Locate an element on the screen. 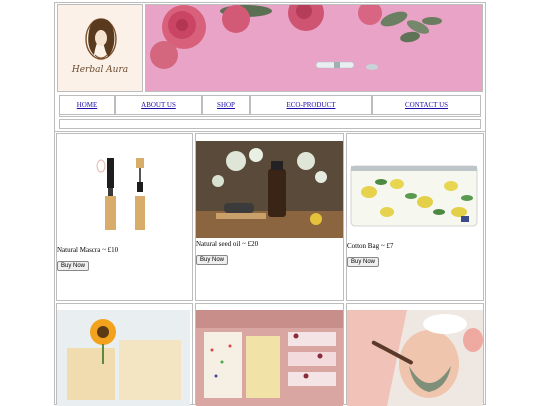  product-card-mascara: Natural Mascra ~ £10 Buy Now is located at coordinates (124, 217).